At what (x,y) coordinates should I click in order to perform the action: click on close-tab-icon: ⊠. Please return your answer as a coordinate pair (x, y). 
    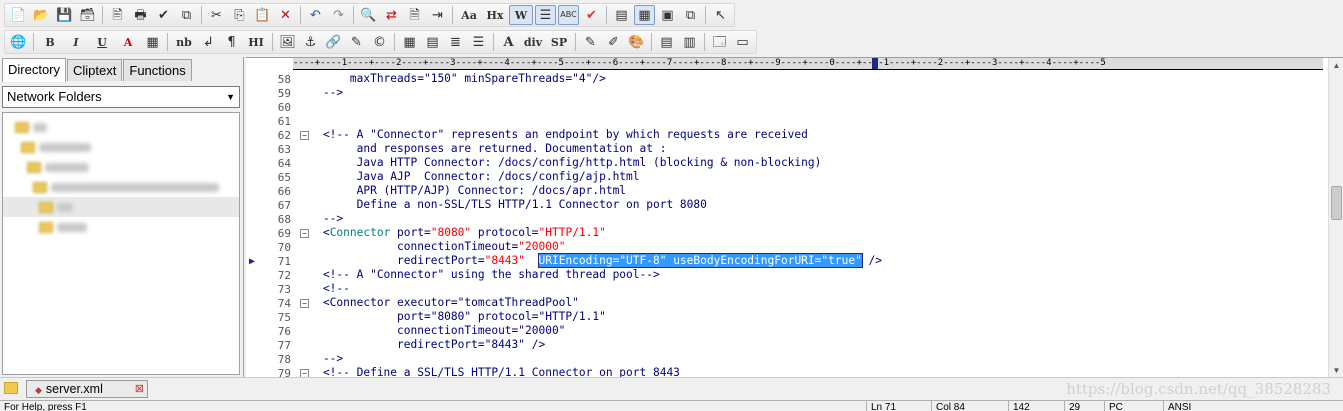
    Looking at the image, I should click on (139, 389).